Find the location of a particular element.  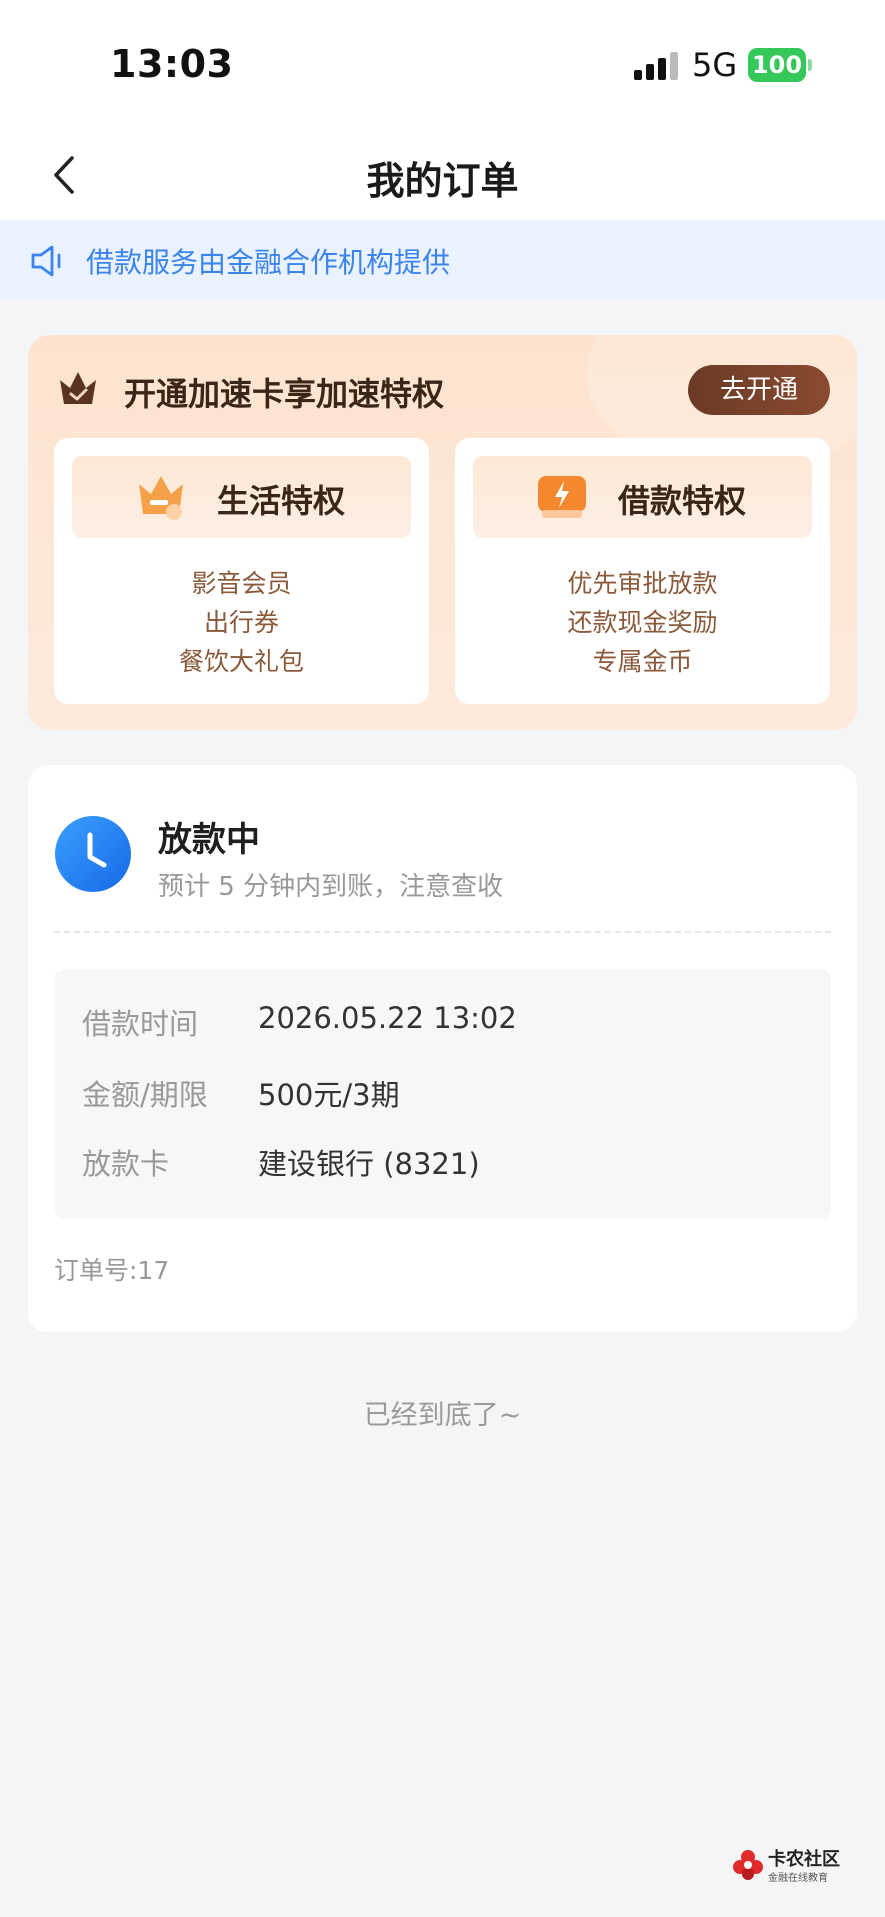

signal-icon is located at coordinates (656, 66).